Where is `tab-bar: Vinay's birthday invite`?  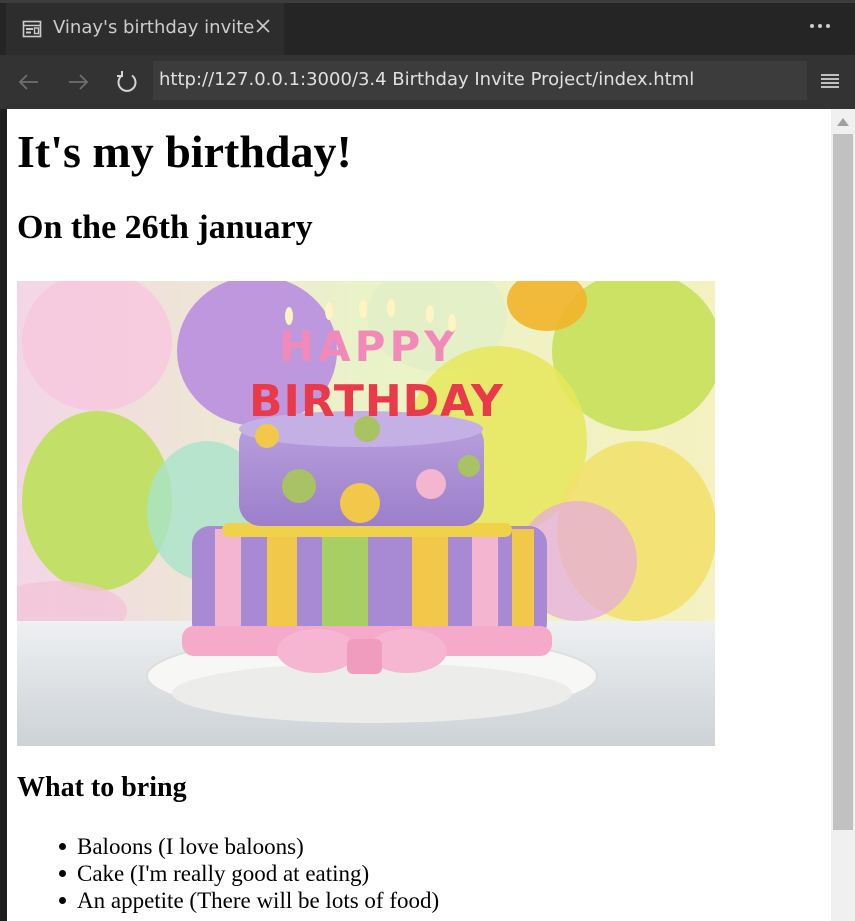 tab-bar: Vinay's birthday invite is located at coordinates (427, 27).